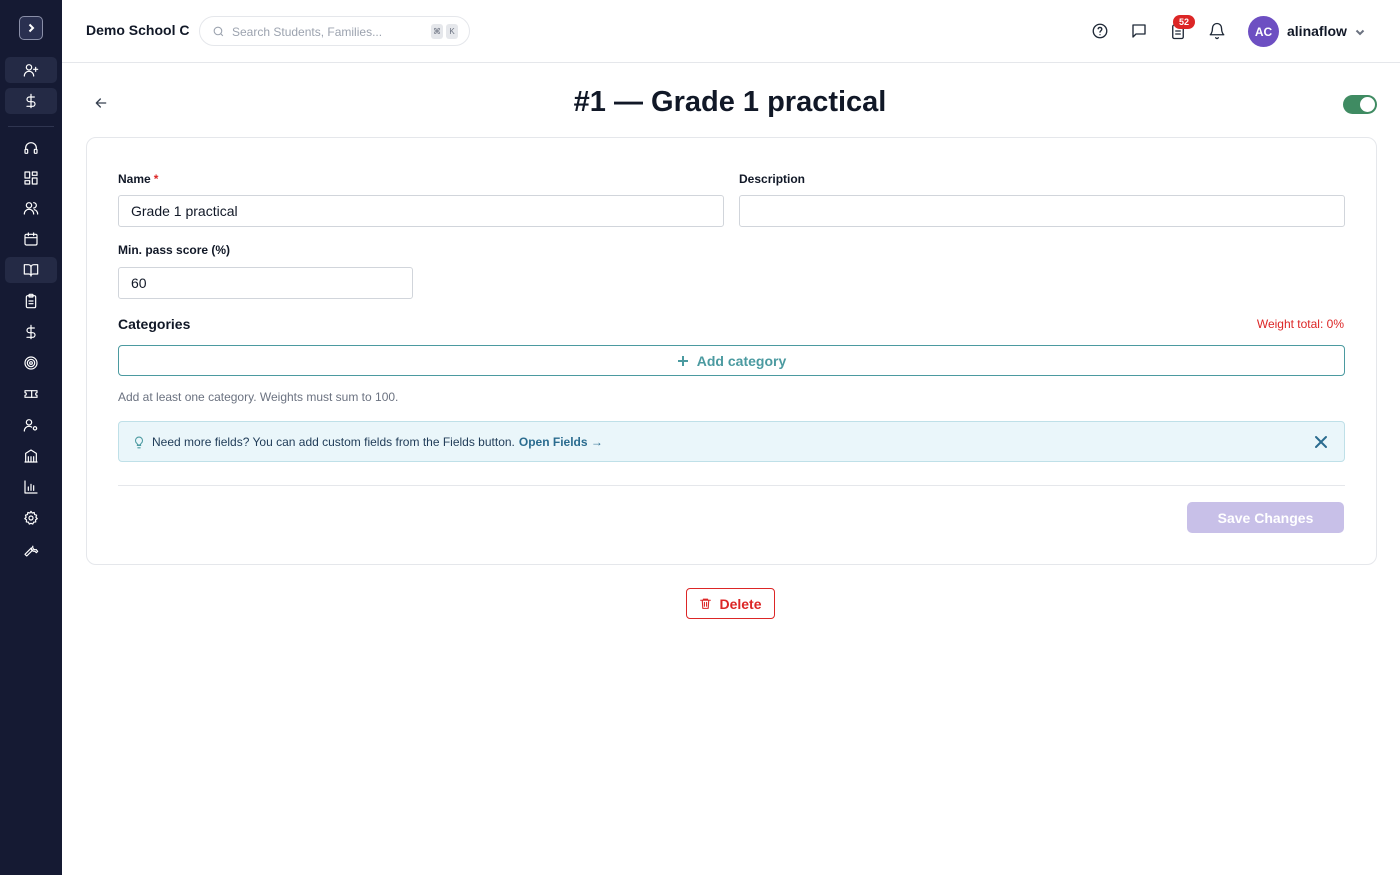 The image size is (1400, 875). I want to click on delete-button: Delete, so click(730, 603).